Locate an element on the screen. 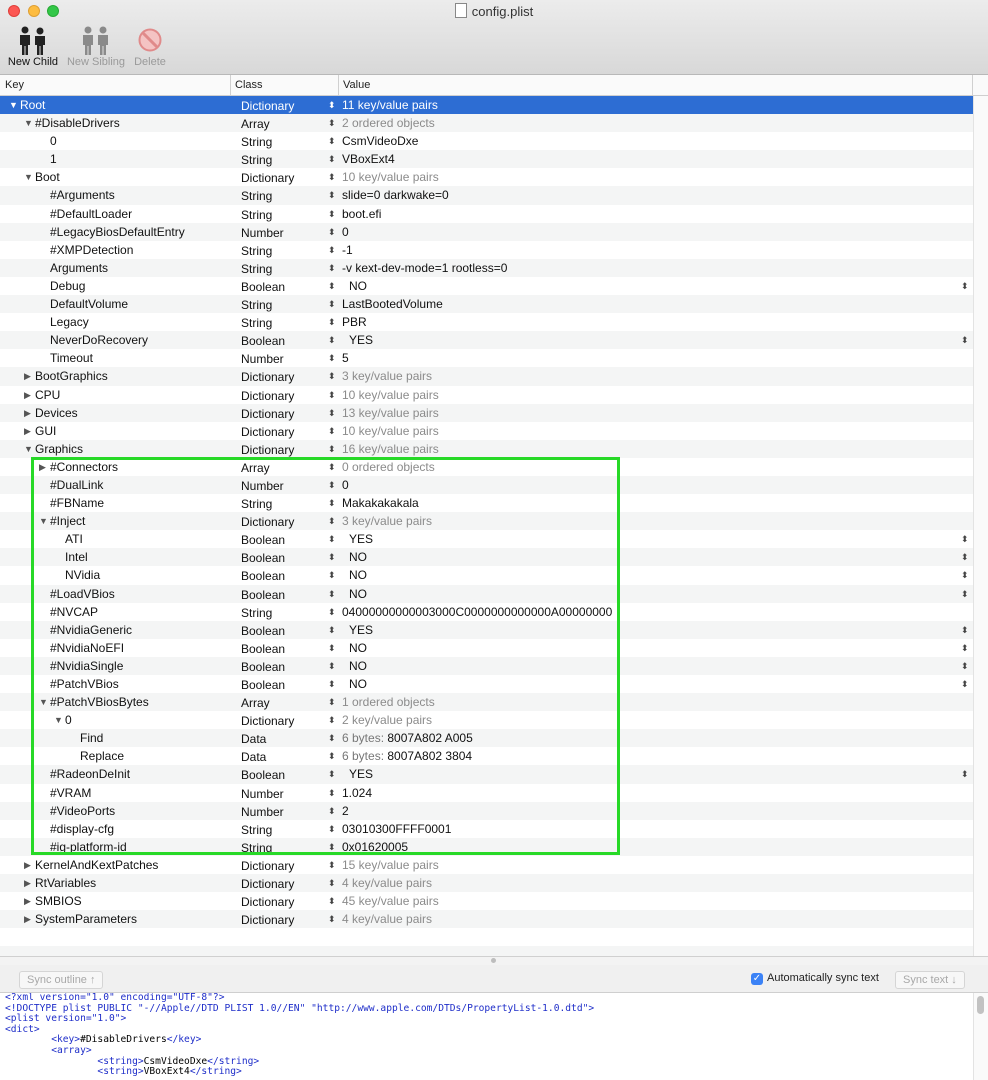 This screenshot has width=988, height=1080. outline-row: #NvidiaNoEFI Boolean ⬍ NO ⬍ is located at coordinates (486, 648).